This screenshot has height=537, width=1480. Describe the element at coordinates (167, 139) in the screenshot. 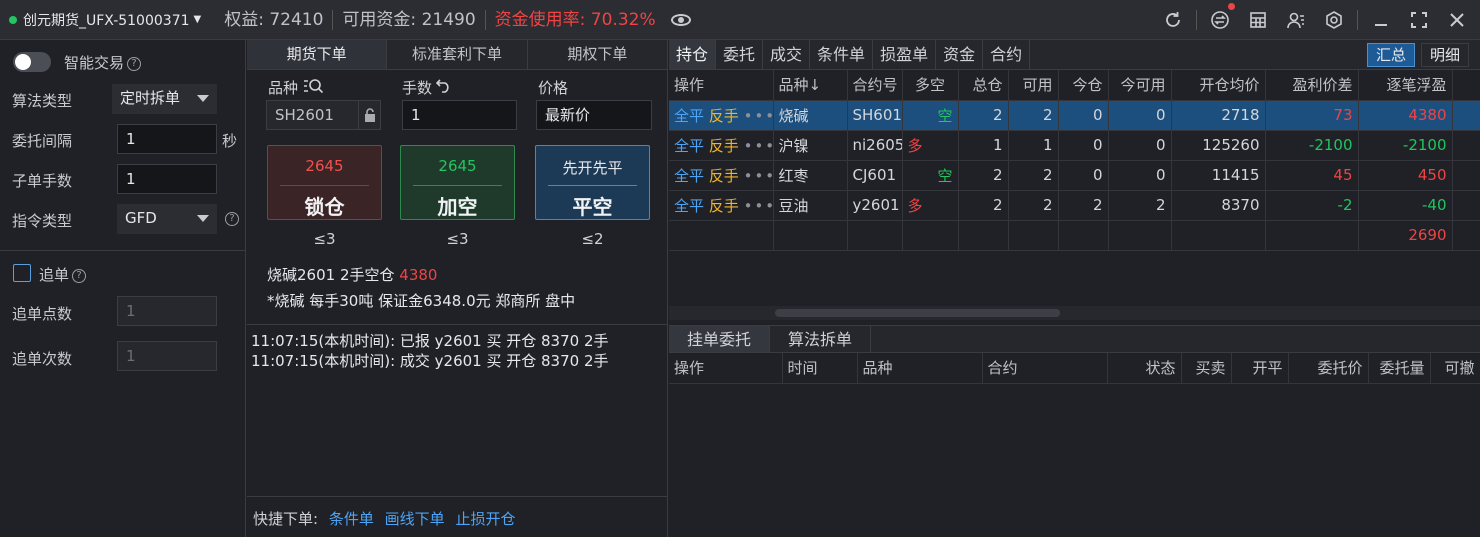

I see `interval-input: 1` at that location.